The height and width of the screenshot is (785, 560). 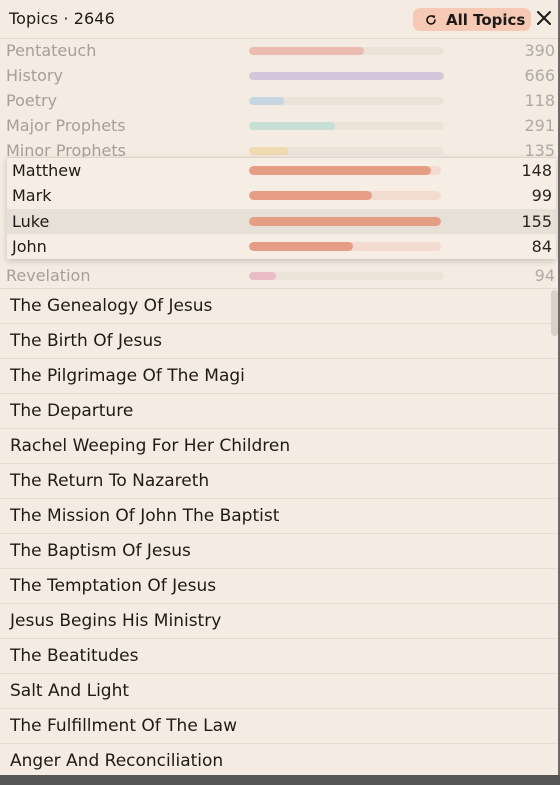 I want to click on category-count: 390, so click(x=539, y=50).